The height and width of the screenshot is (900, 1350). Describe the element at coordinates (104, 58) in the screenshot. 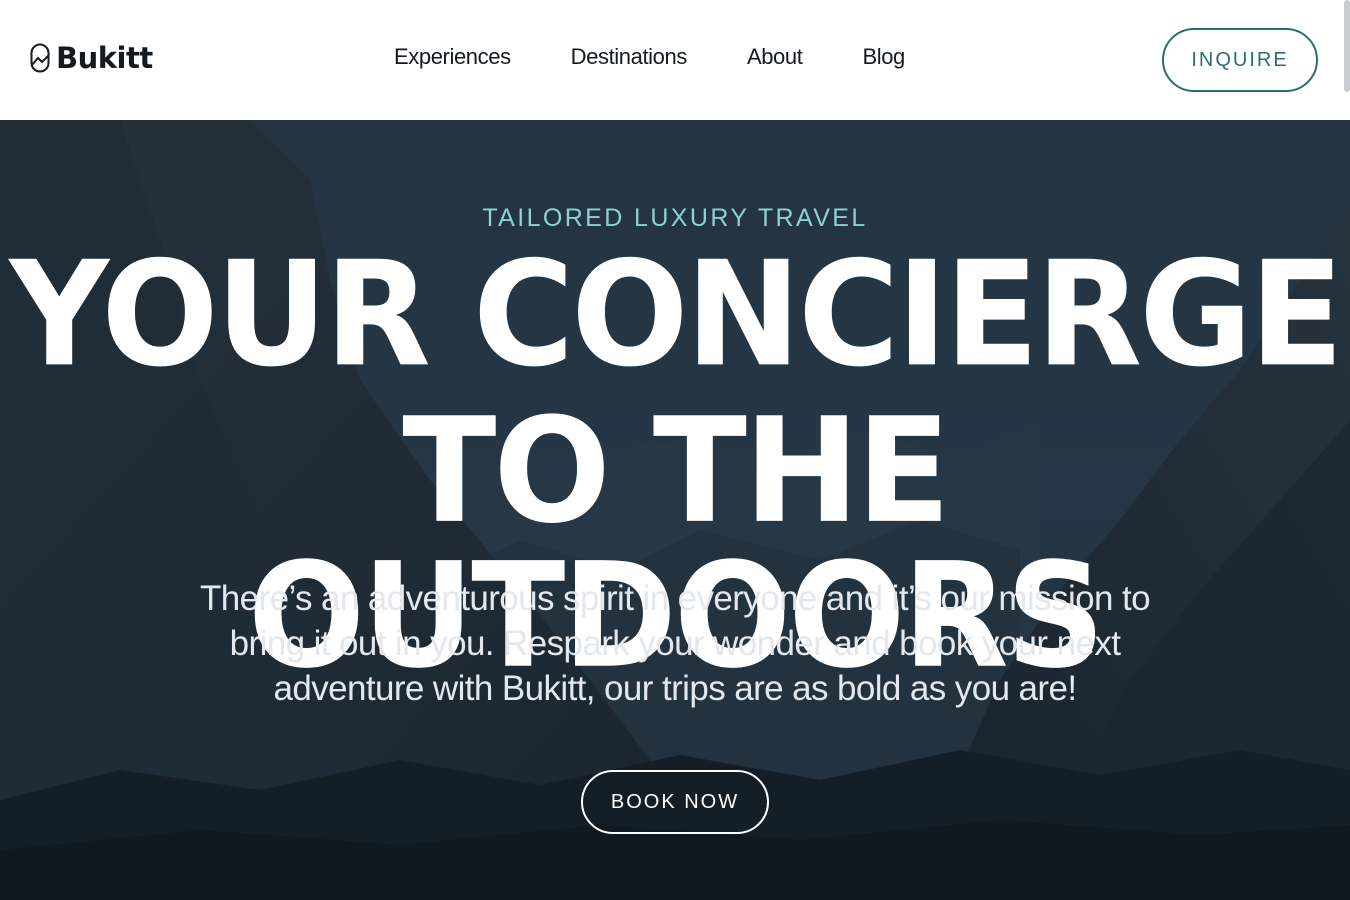

I see `logo-wordmark: Bukitt` at that location.